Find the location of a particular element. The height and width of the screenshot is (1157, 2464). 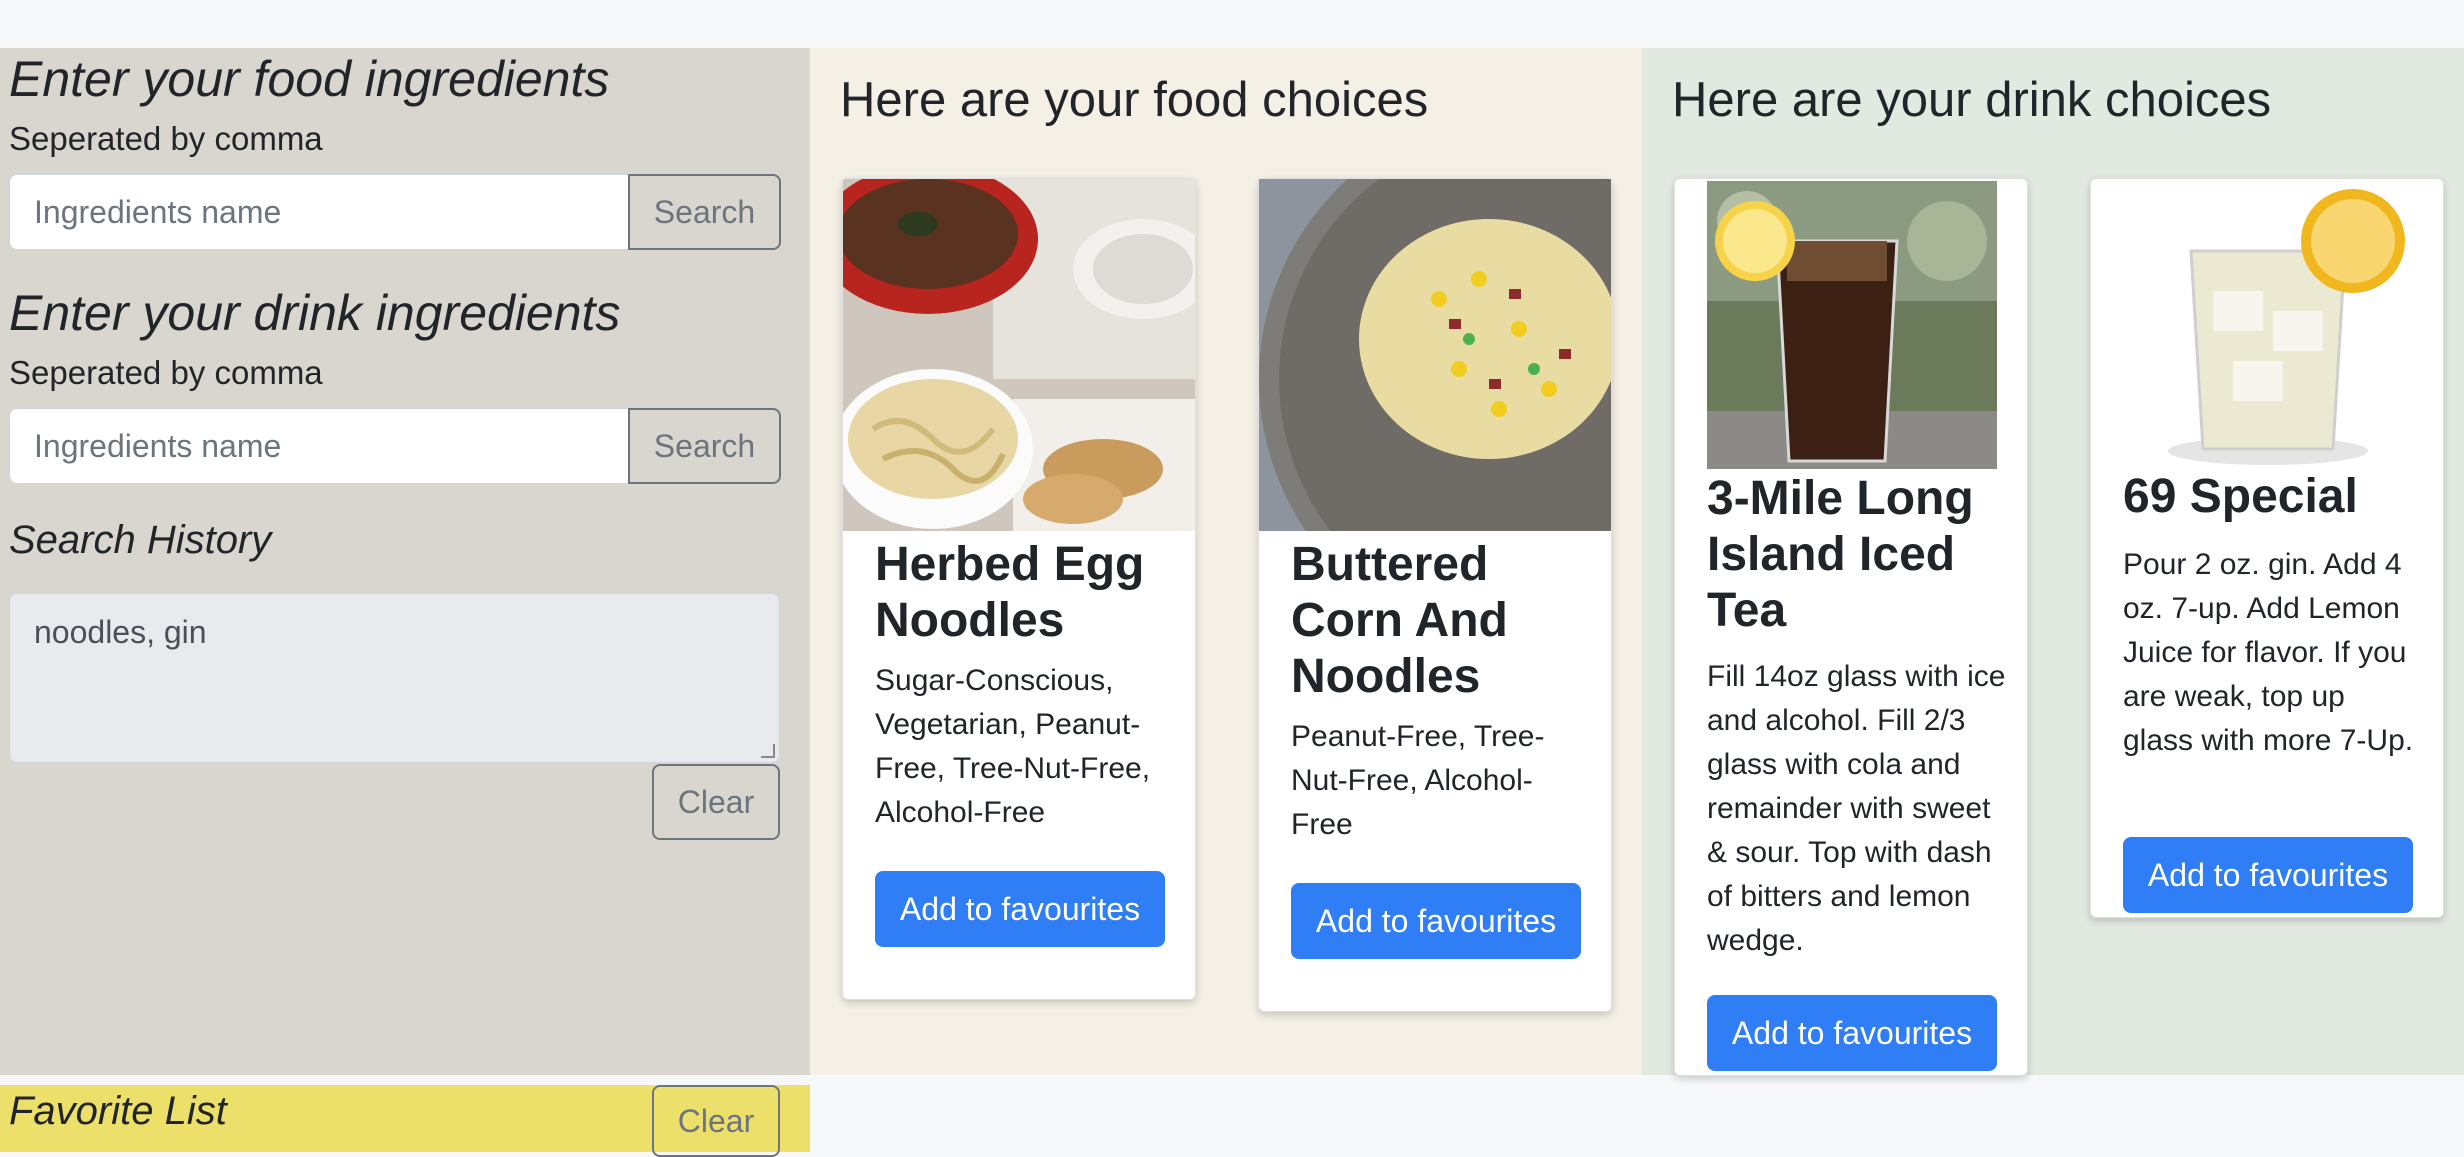

favorite-list-panel: Favorite List Clear is located at coordinates (405, 1121).